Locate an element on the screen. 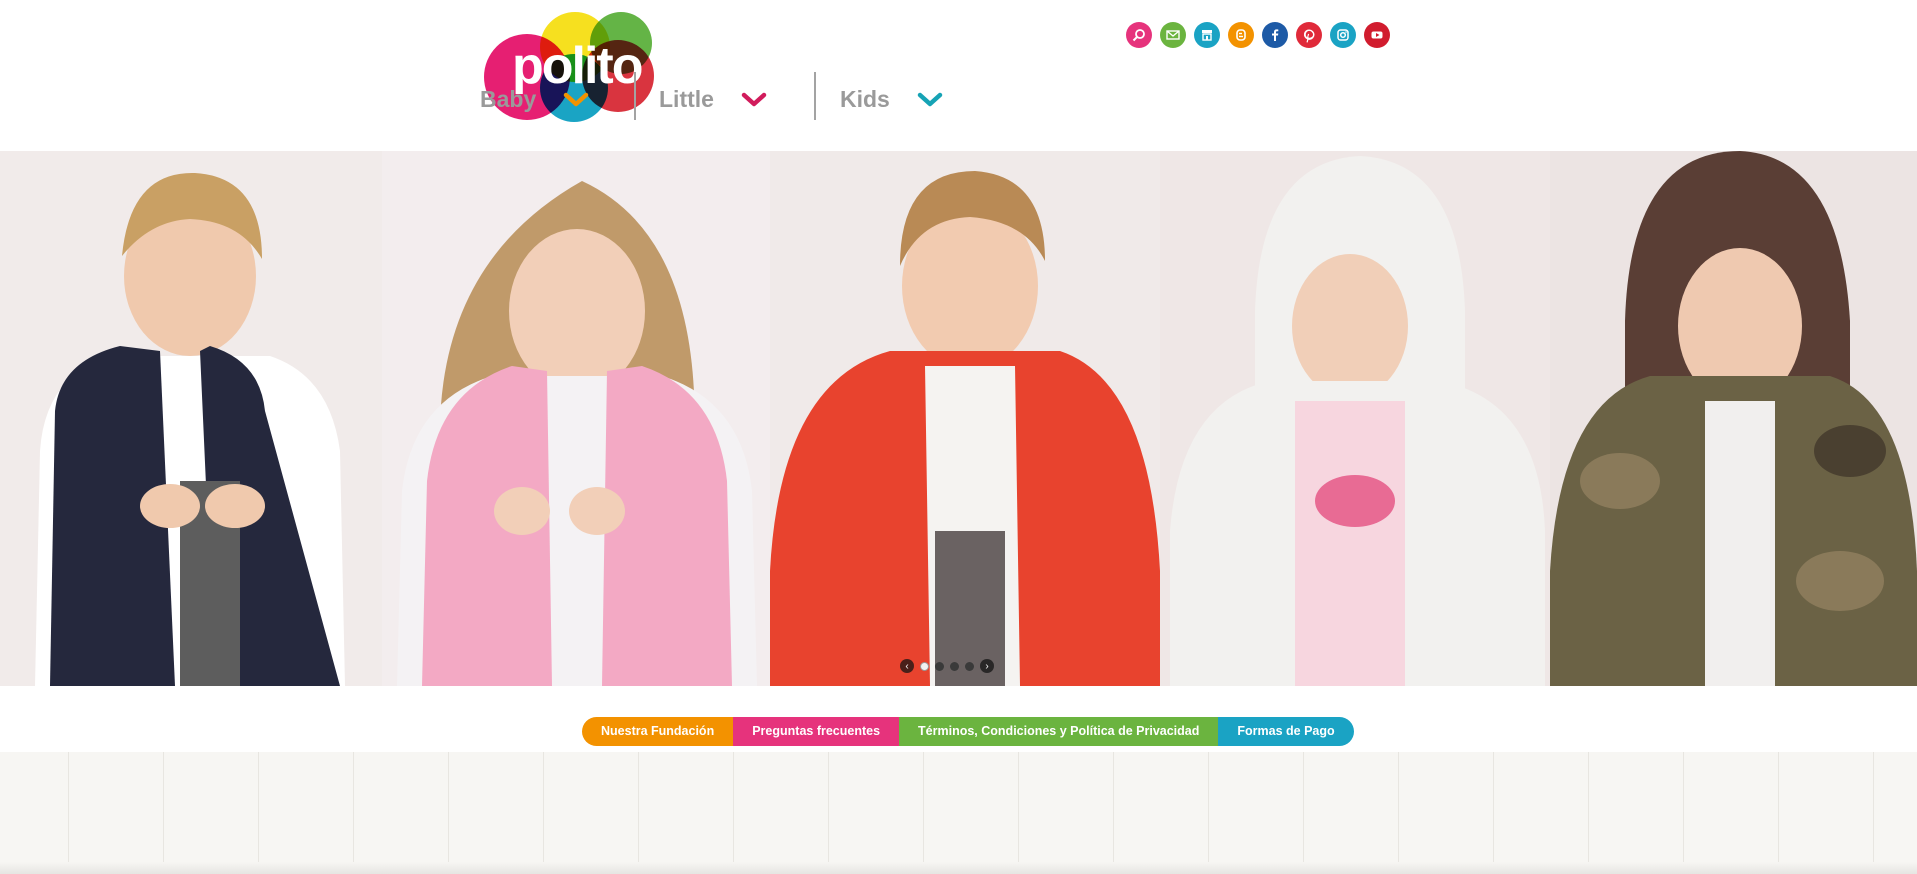  link-nuestra-fundacion: Nuestra Fundación is located at coordinates (658, 731).